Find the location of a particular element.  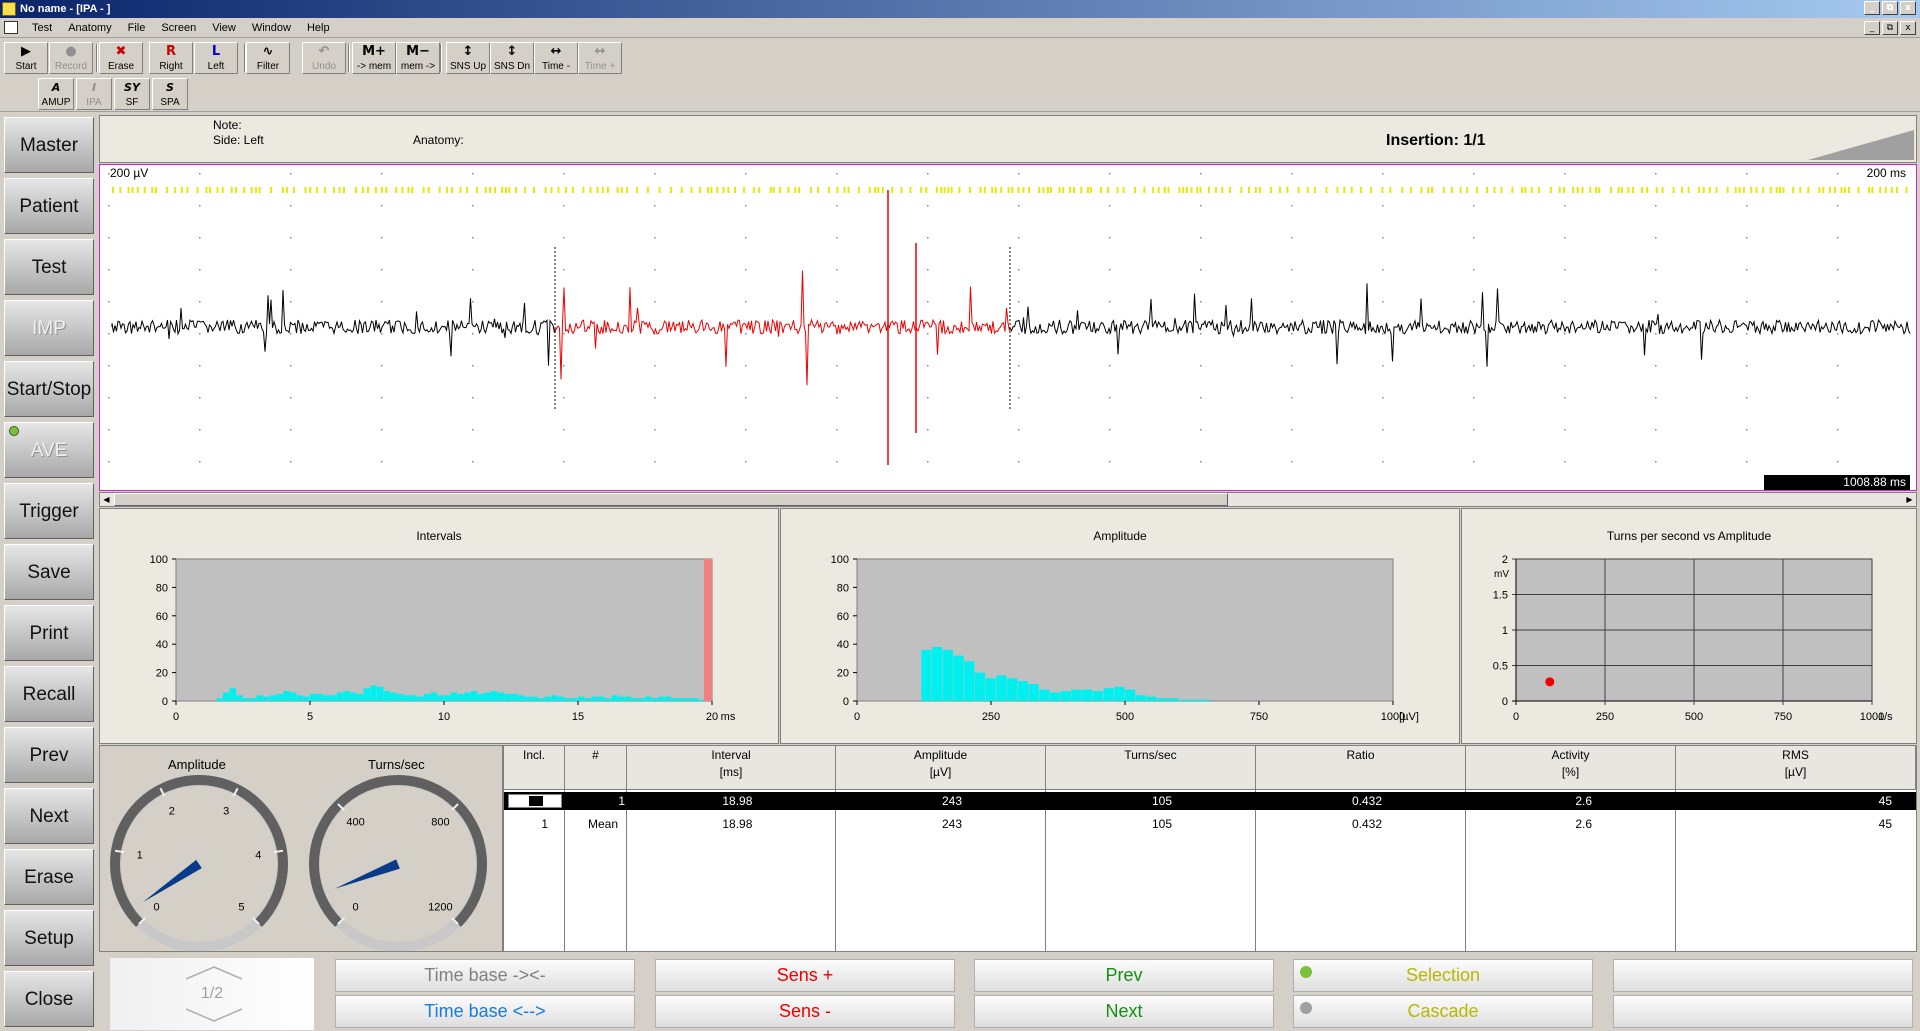

document-icon is located at coordinates (11, 27).